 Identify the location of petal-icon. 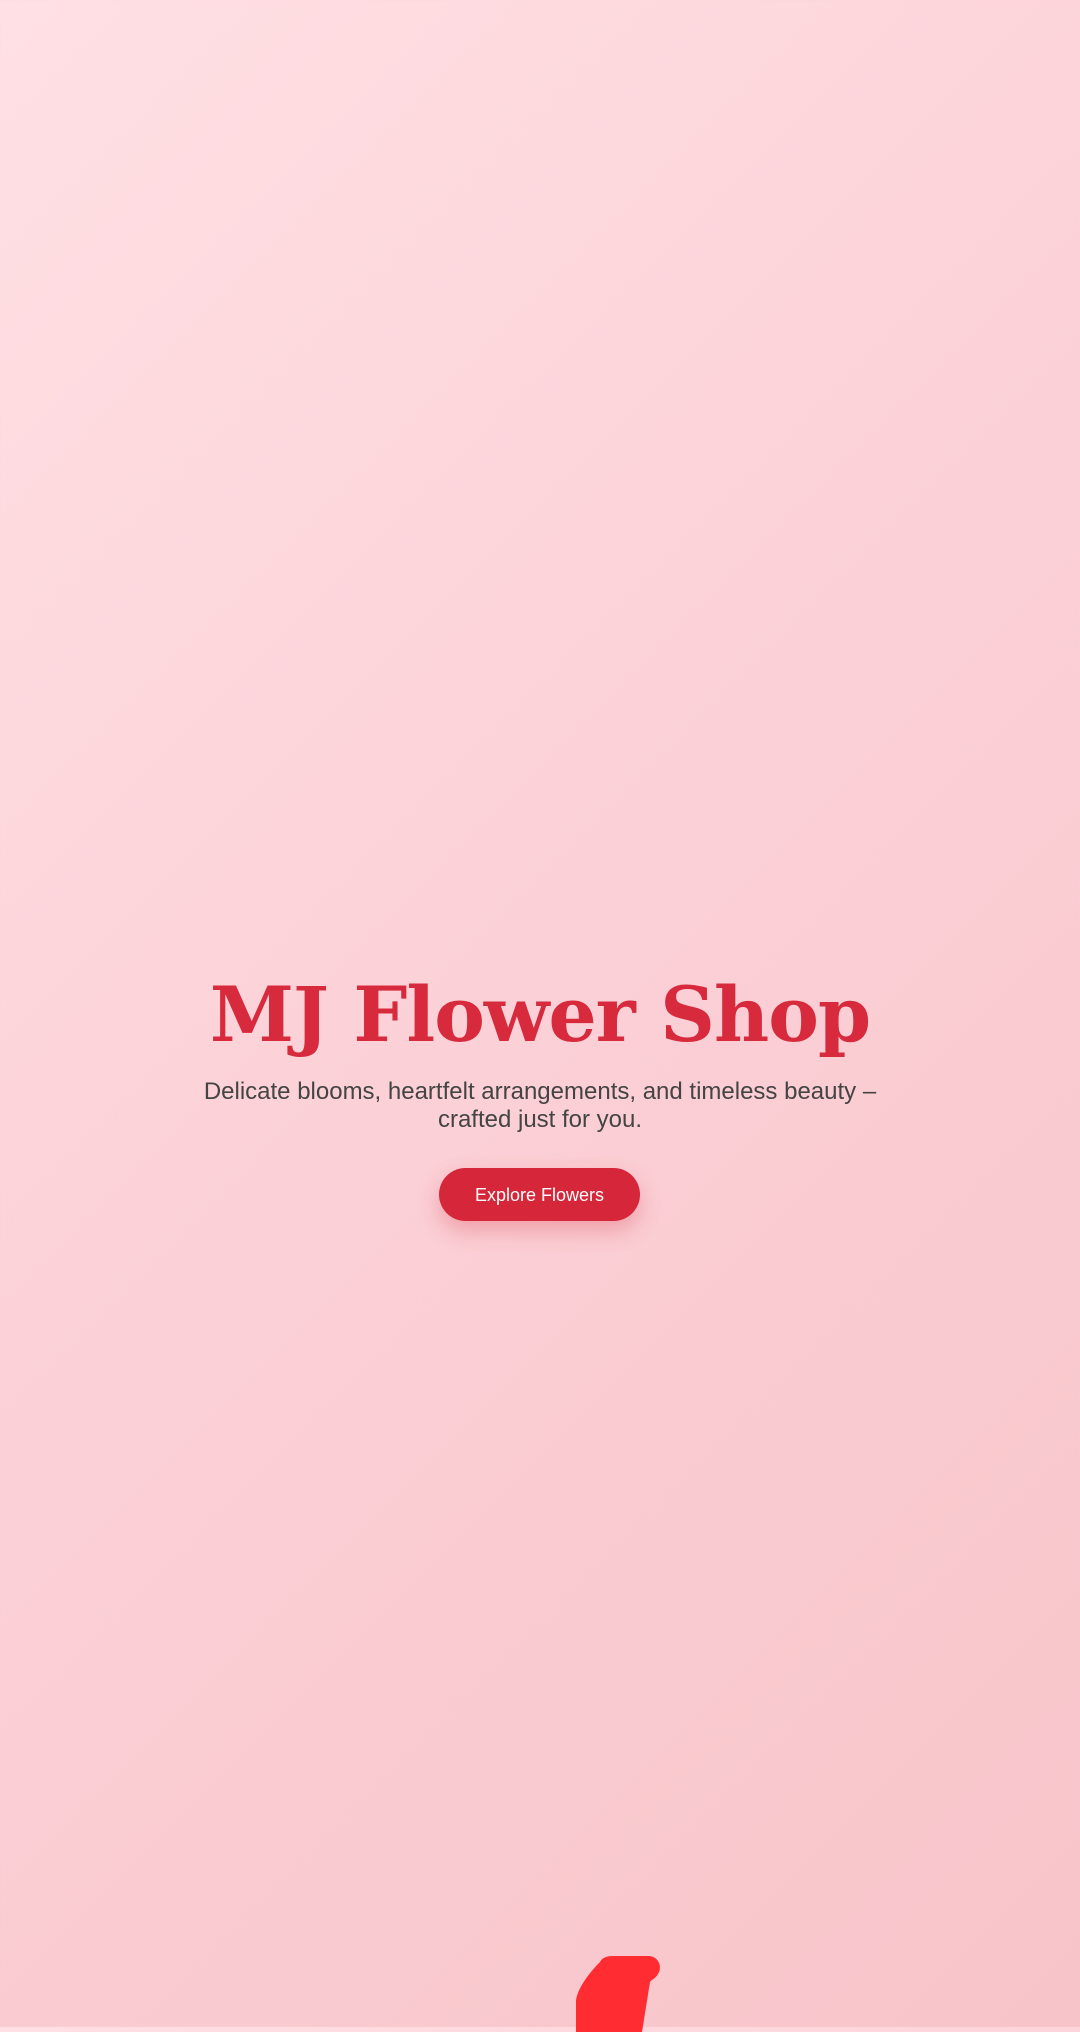
(618, 1994).